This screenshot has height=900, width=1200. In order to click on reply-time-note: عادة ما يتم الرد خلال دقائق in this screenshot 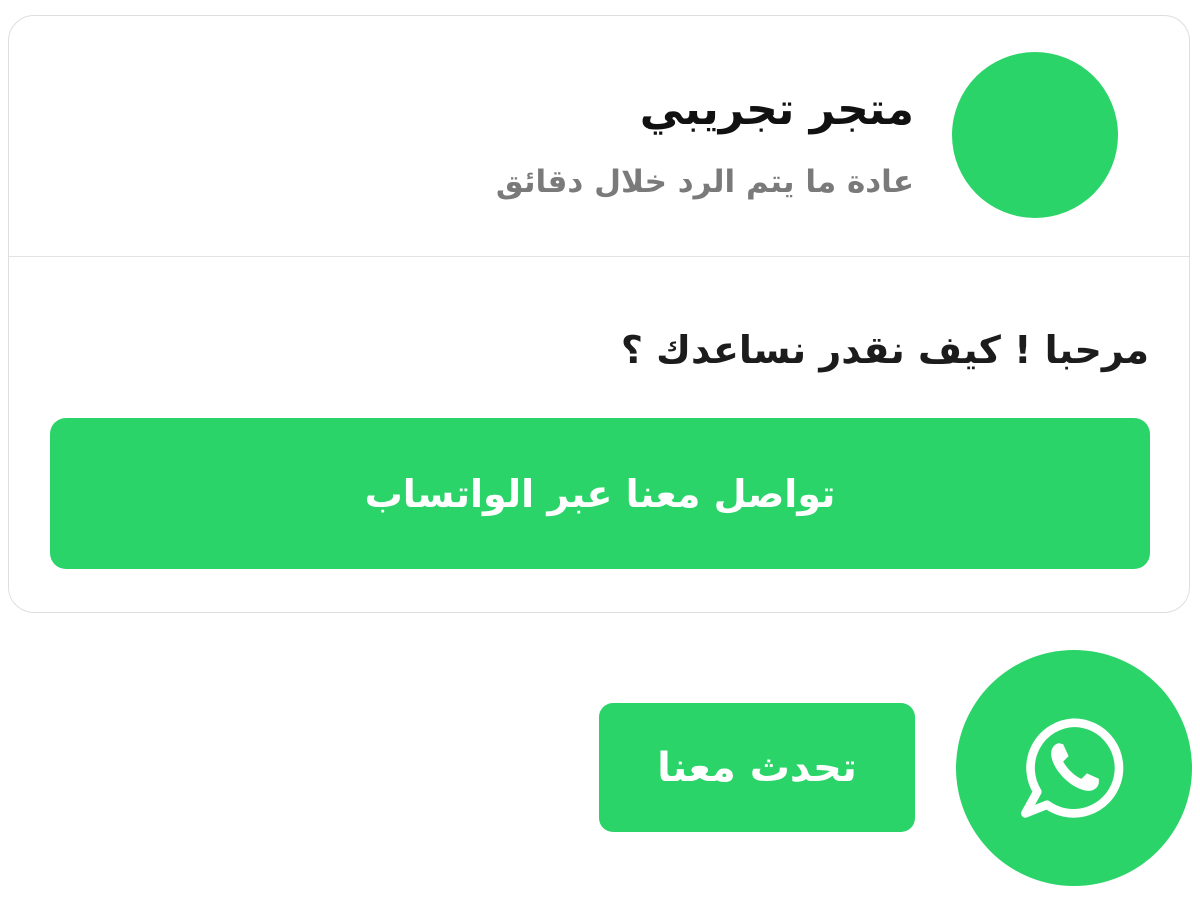, I will do `click(704, 182)`.